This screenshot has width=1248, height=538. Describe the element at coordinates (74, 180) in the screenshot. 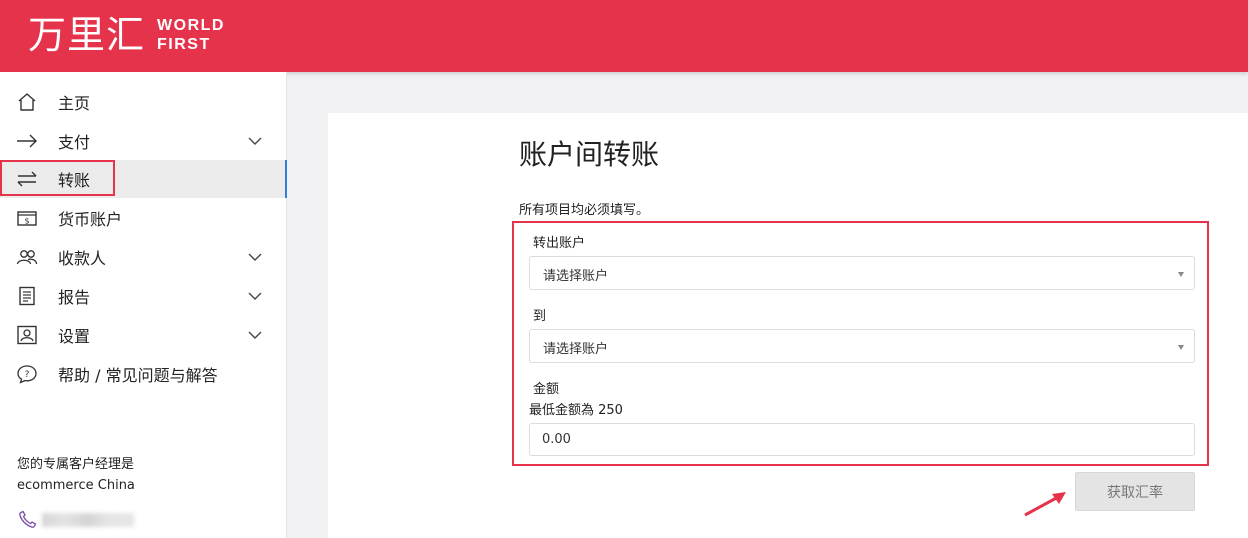

I see `sidebar-item-label: 转账` at that location.